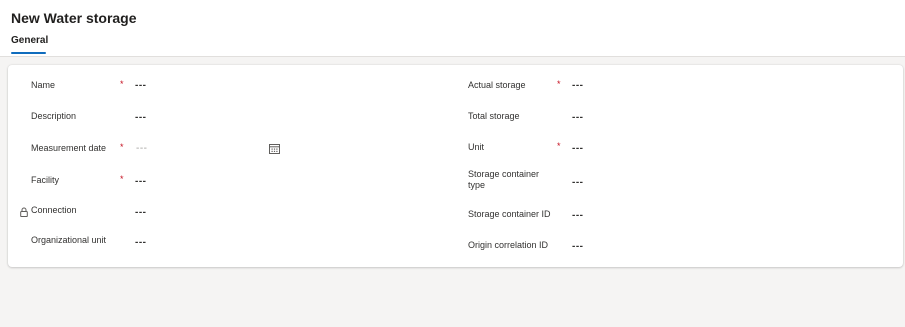 This screenshot has height=327, width=905. Describe the element at coordinates (578, 246) in the screenshot. I see `origin-correlation-id-field: ---` at that location.